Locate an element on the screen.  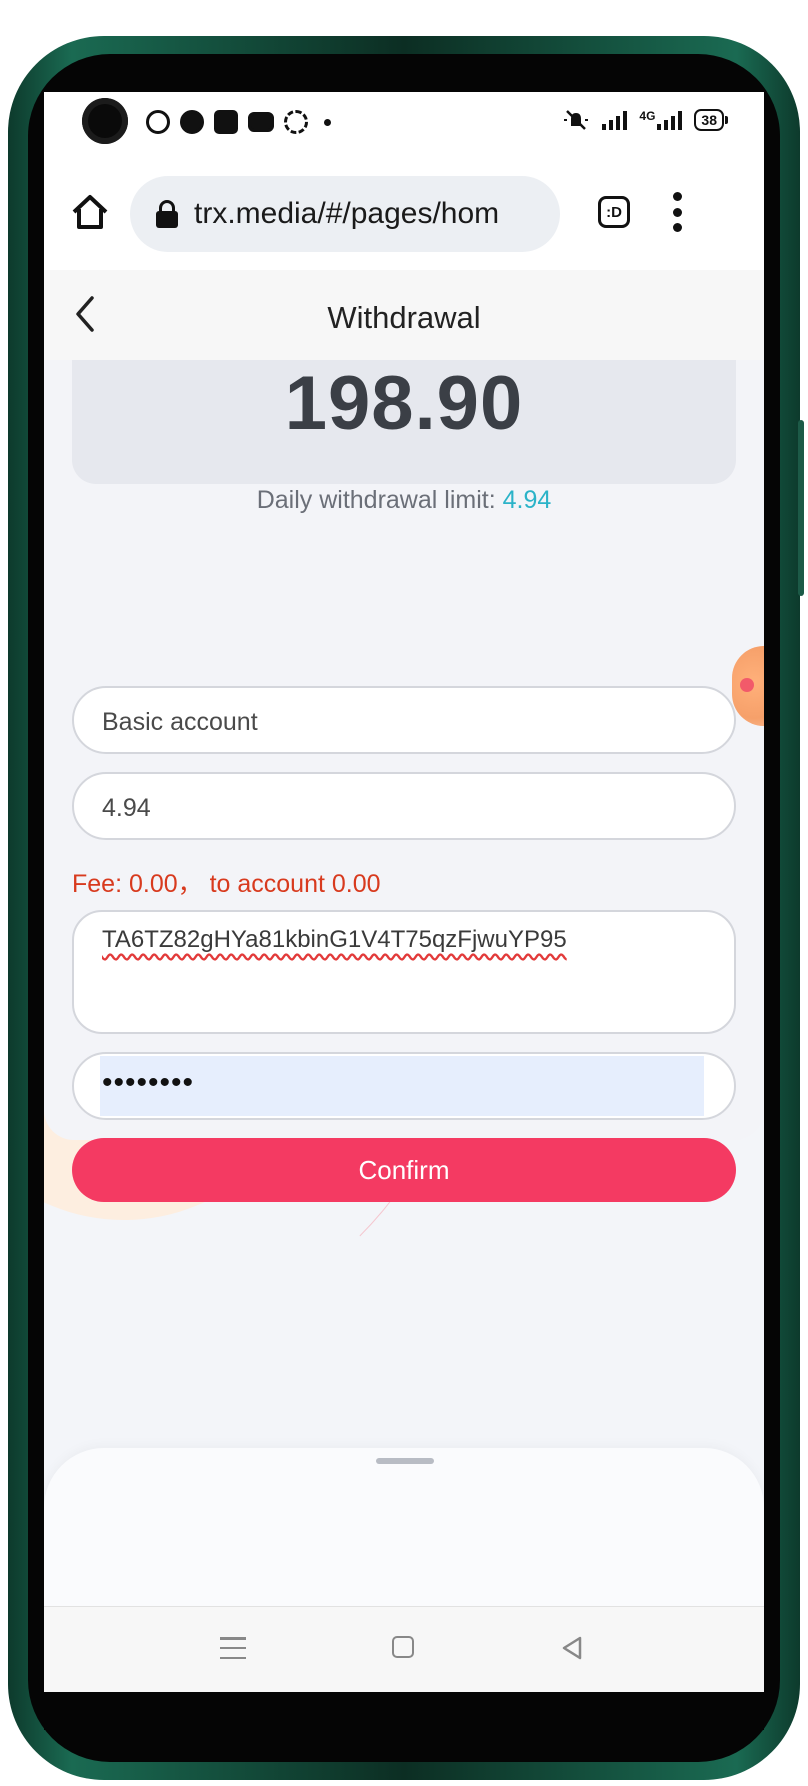
notification-dot is located at coordinates (327, 122).